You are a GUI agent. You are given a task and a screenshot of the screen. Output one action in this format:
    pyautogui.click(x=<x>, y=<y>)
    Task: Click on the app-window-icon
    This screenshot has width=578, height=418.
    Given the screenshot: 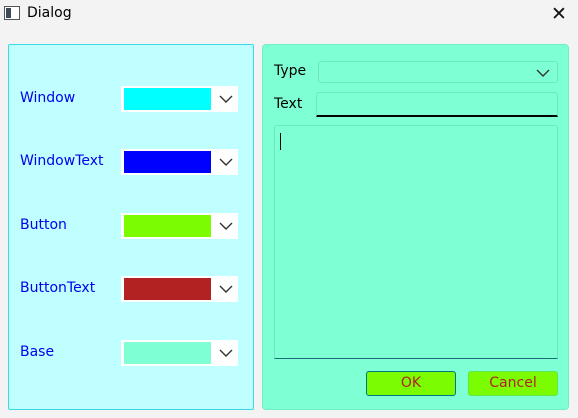 What is the action you would take?
    pyautogui.click(x=12, y=13)
    